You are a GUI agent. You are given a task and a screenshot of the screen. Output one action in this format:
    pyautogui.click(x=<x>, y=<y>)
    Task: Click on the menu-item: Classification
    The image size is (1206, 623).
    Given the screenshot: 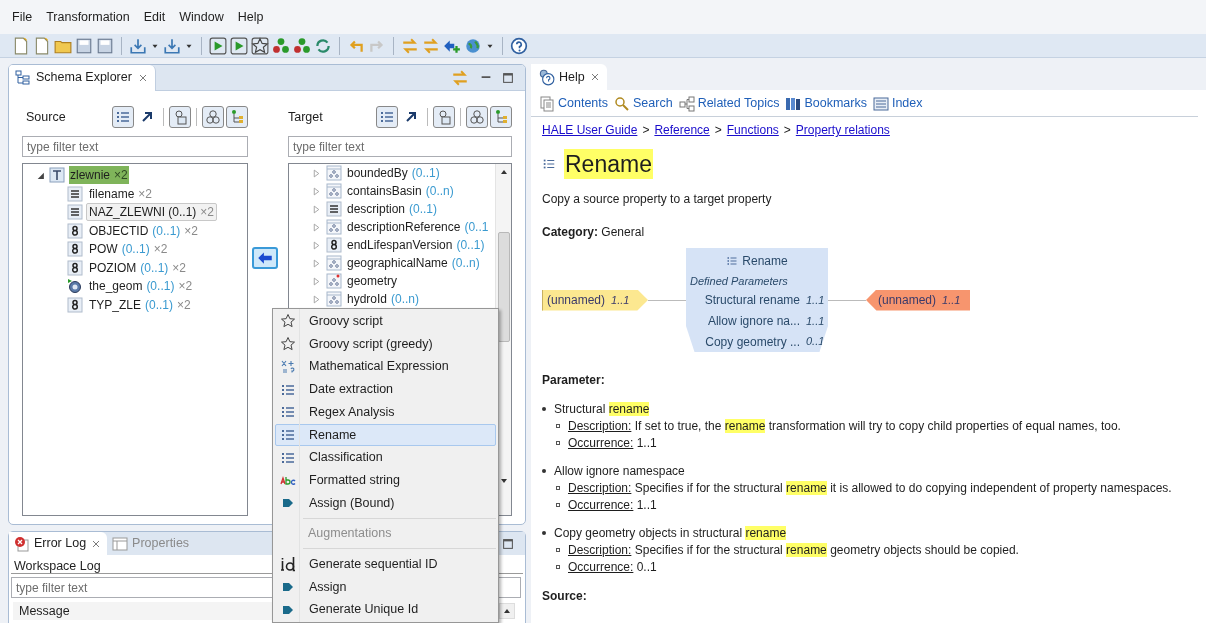 What is the action you would take?
    pyautogui.click(x=385, y=458)
    